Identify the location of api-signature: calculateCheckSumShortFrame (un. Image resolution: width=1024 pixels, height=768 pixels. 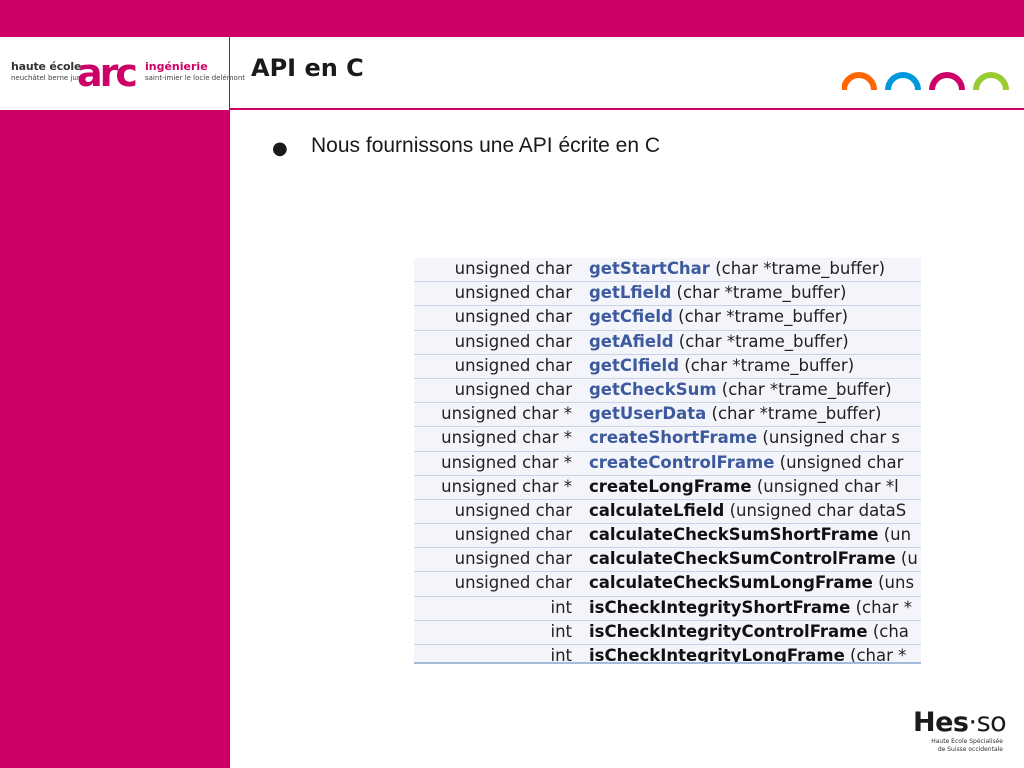
(750, 535).